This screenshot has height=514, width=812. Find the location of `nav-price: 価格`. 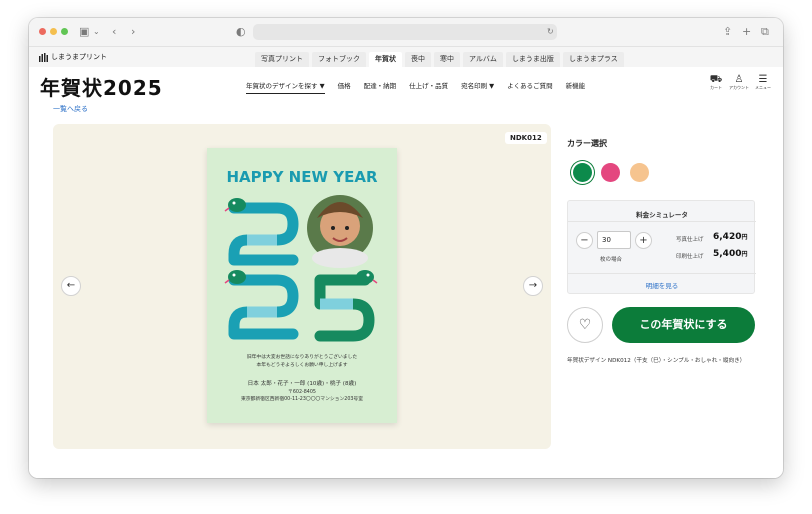

nav-price: 価格 is located at coordinates (344, 87).